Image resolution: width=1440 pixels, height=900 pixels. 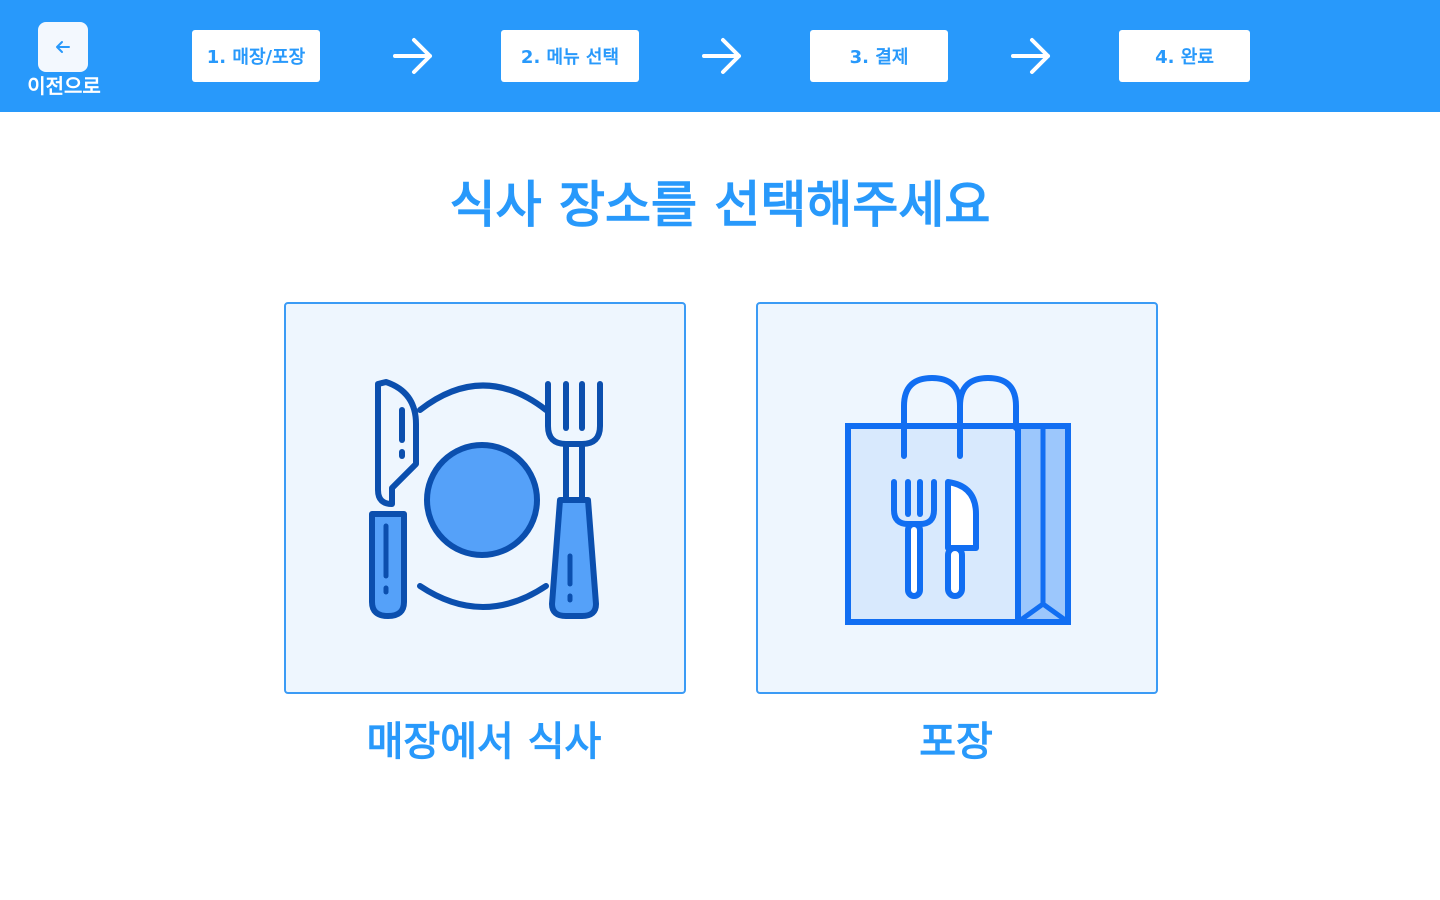 I want to click on step-1-dine-option: 1. 매장/포장, so click(x=256, y=56).